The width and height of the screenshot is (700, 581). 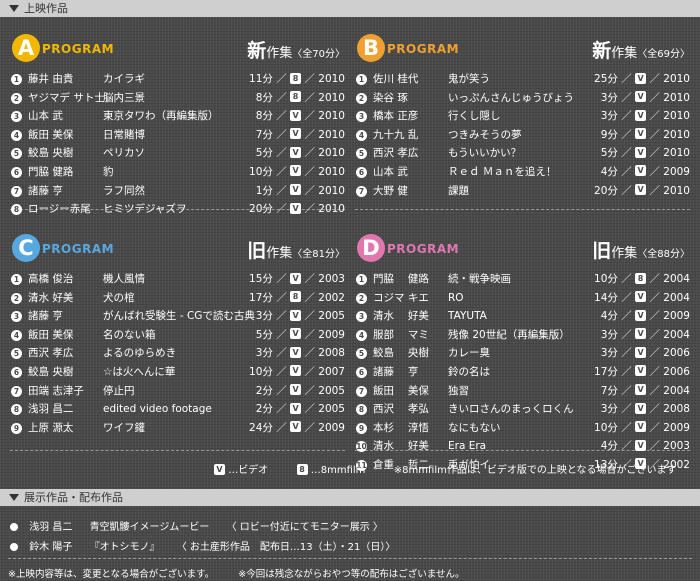 What do you see at coordinates (139, 371) in the screenshot?
I see `work-title: ☆は火へんに華` at bounding box center [139, 371].